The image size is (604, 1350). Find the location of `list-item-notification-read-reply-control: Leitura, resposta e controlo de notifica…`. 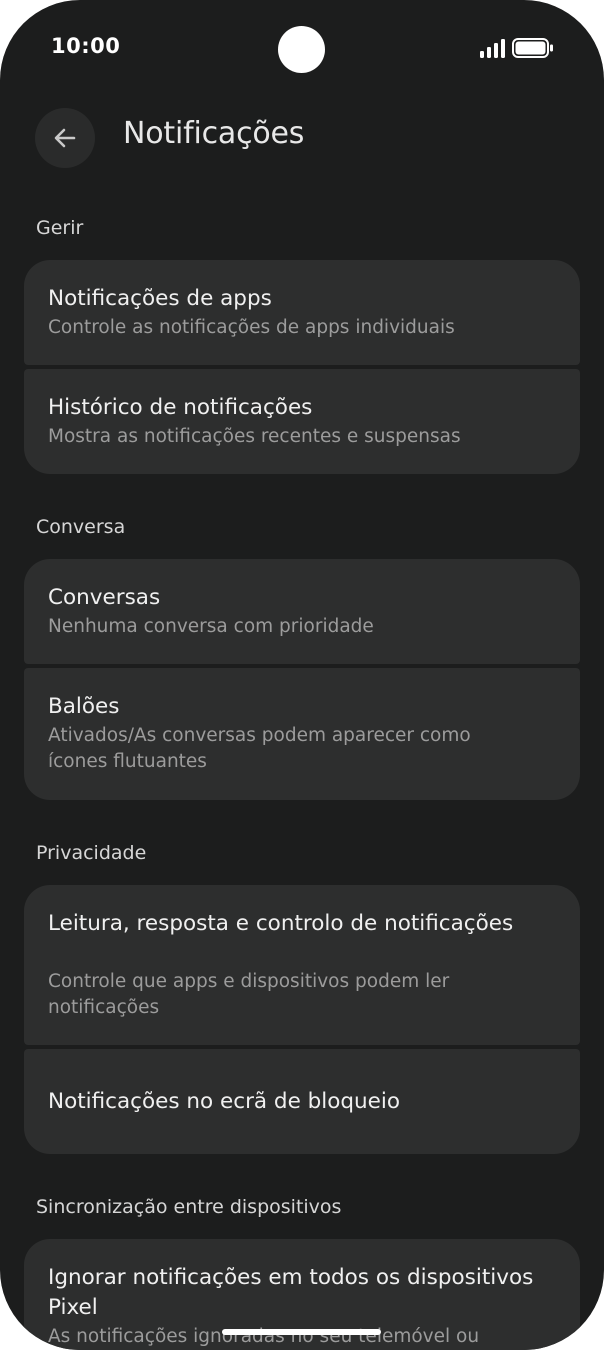

list-item-notification-read-reply-control: Leitura, resposta e controlo de notifica… is located at coordinates (302, 965).